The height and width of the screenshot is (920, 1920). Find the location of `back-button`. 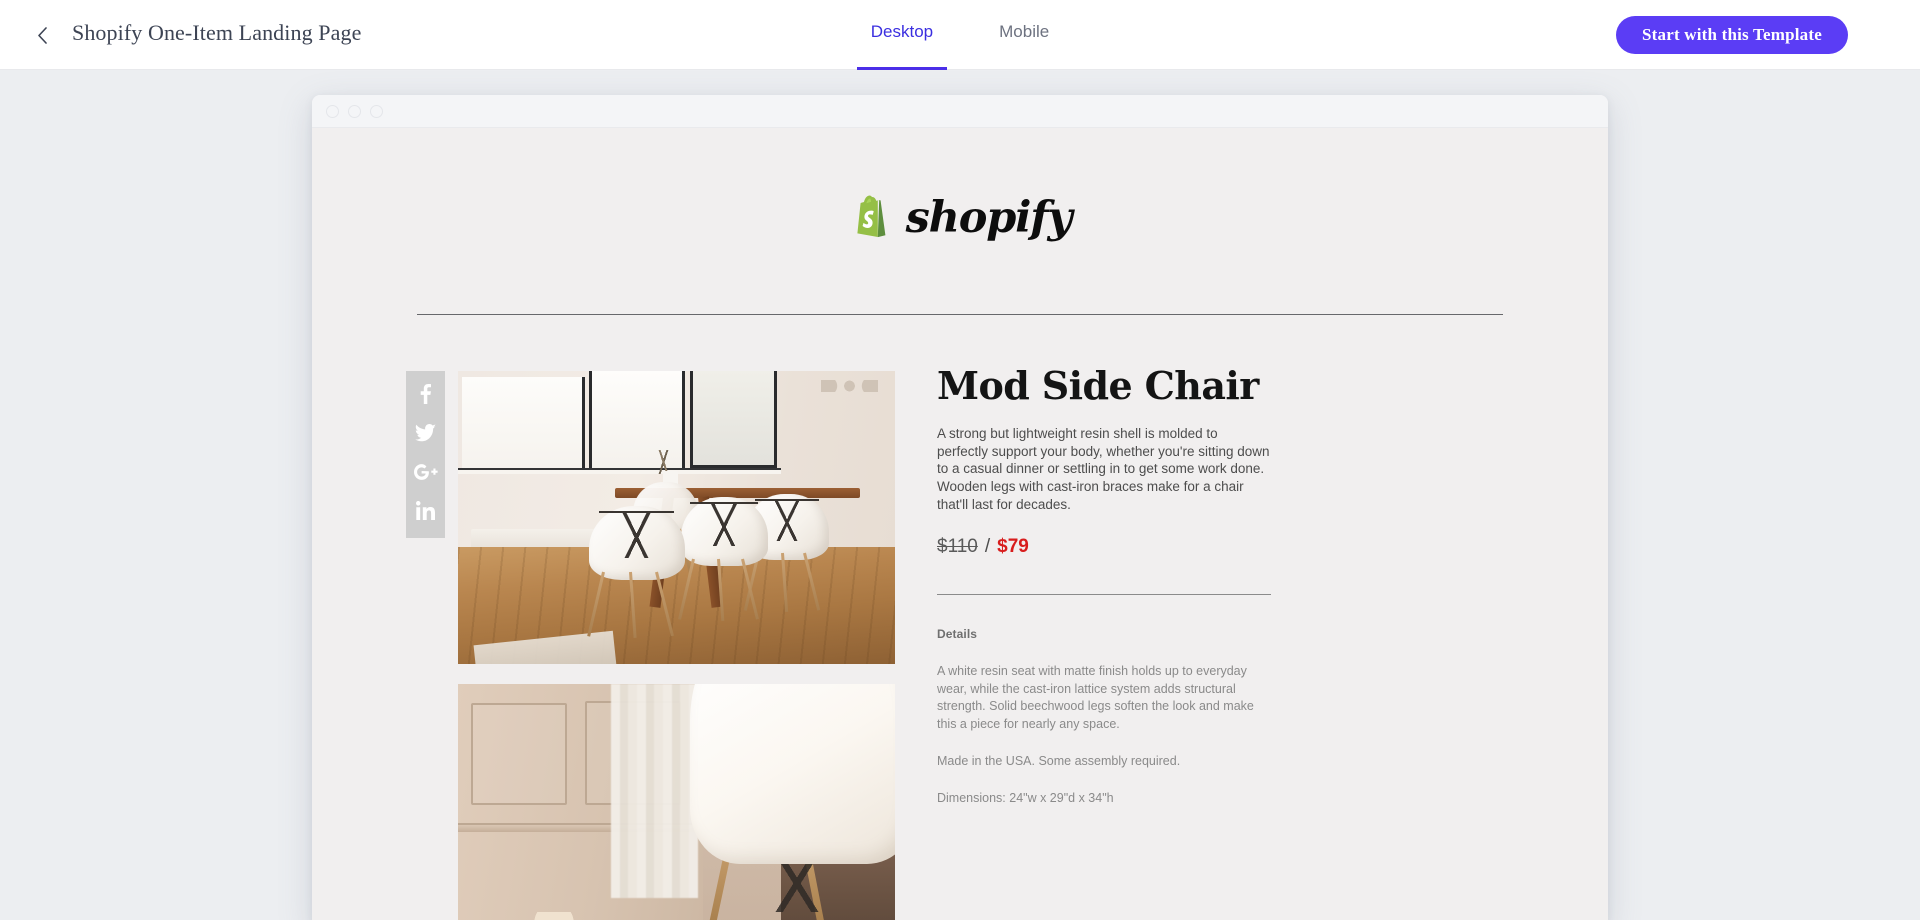

back-button is located at coordinates (42, 35).